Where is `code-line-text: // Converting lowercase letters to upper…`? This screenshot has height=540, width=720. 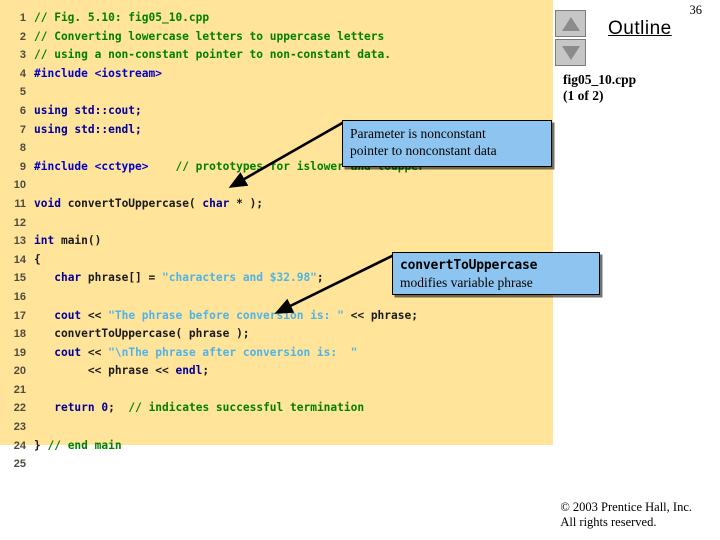 code-line-text: // Converting lowercase letters to upper… is located at coordinates (209, 37).